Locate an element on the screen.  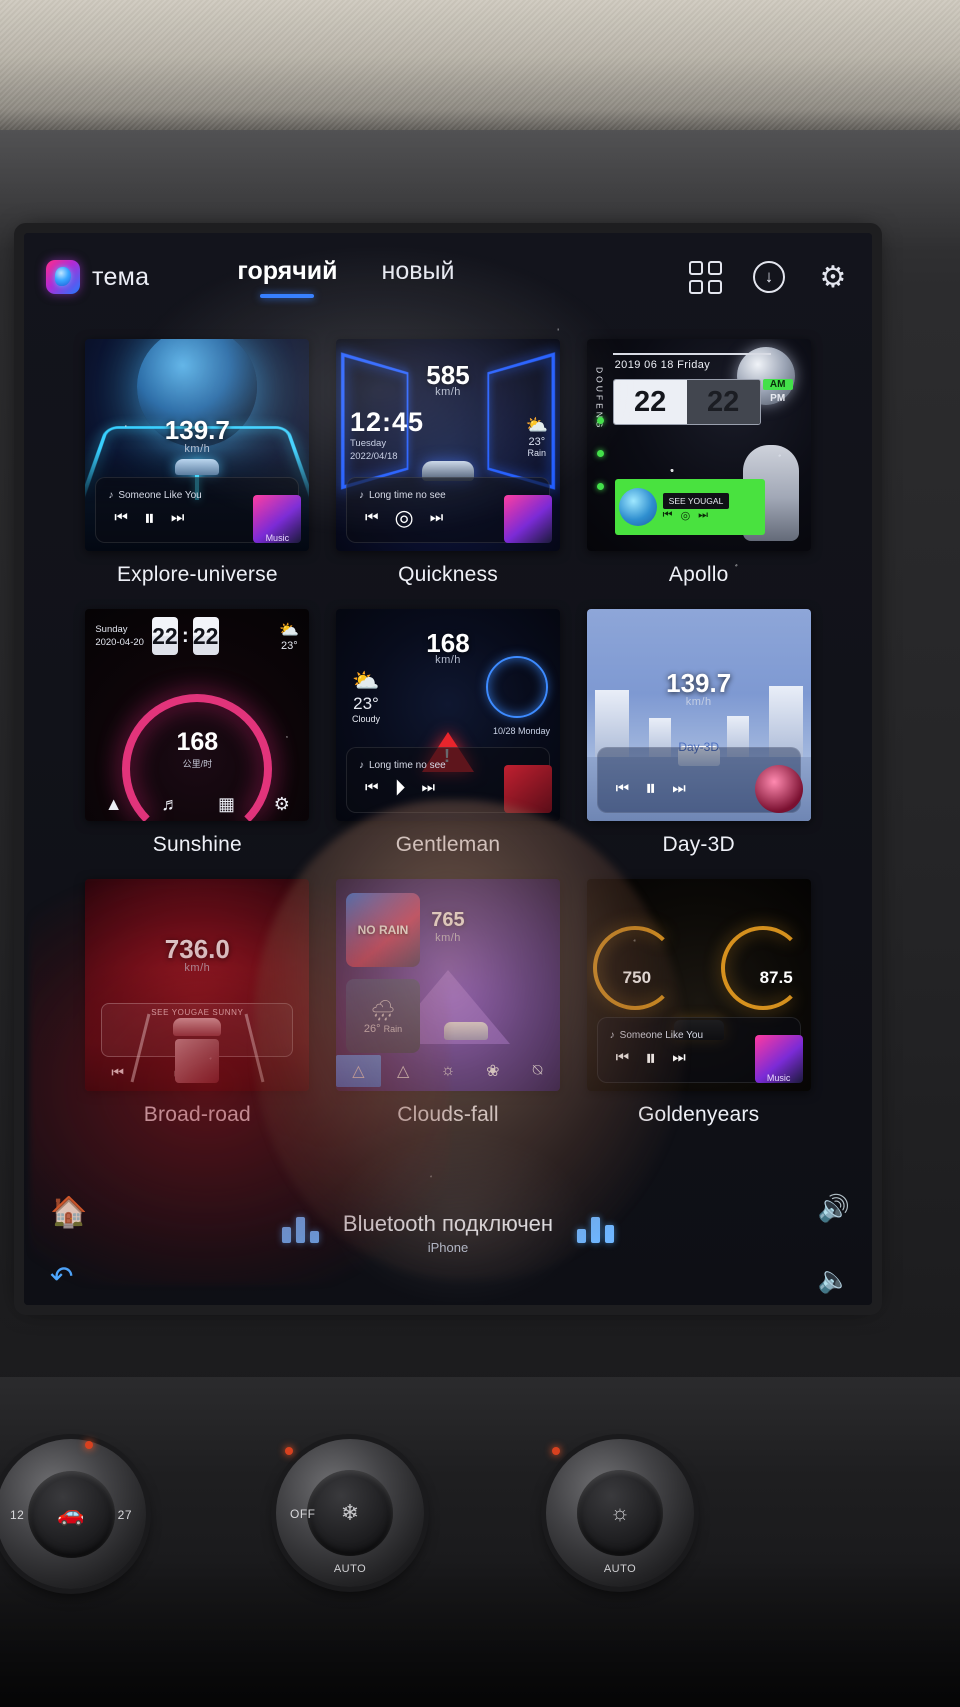
album-art is located at coordinates (778, 789).